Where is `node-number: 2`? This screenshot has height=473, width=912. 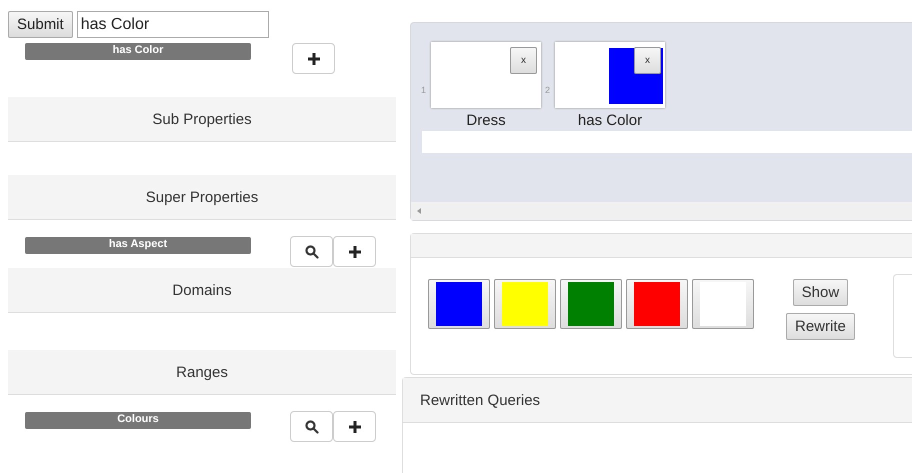 node-number: 2 is located at coordinates (548, 90).